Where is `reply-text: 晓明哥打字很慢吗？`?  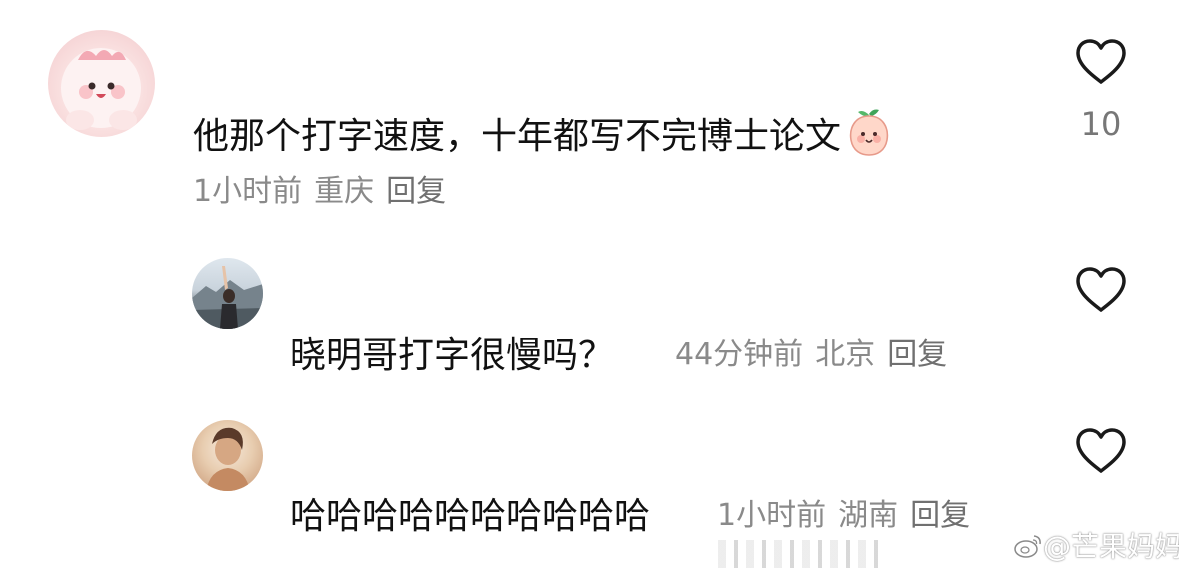 reply-text: 晓明哥打字很慢吗？ is located at coordinates (452, 355).